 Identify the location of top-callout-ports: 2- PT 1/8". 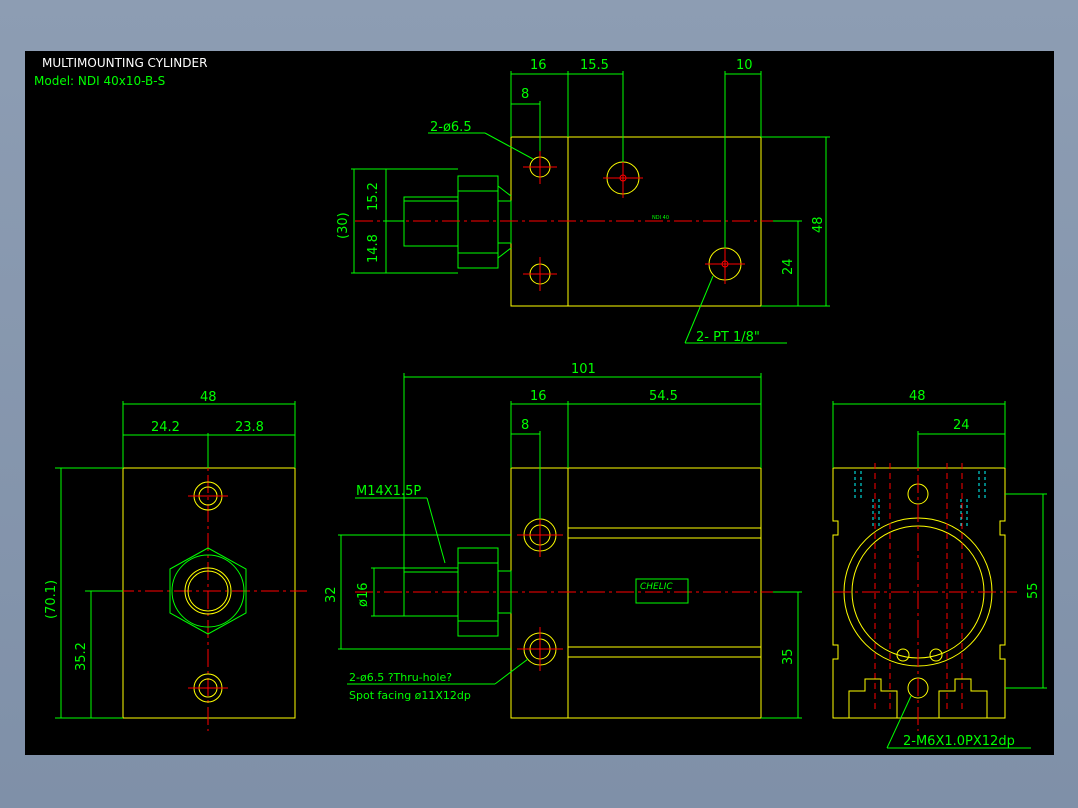
(728, 337).